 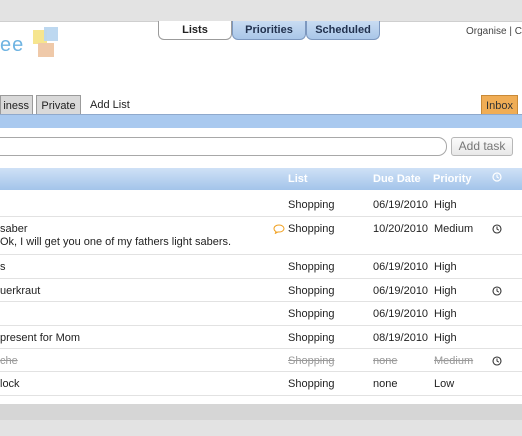 What do you see at coordinates (9, 361) in the screenshot?
I see `task-title: che` at bounding box center [9, 361].